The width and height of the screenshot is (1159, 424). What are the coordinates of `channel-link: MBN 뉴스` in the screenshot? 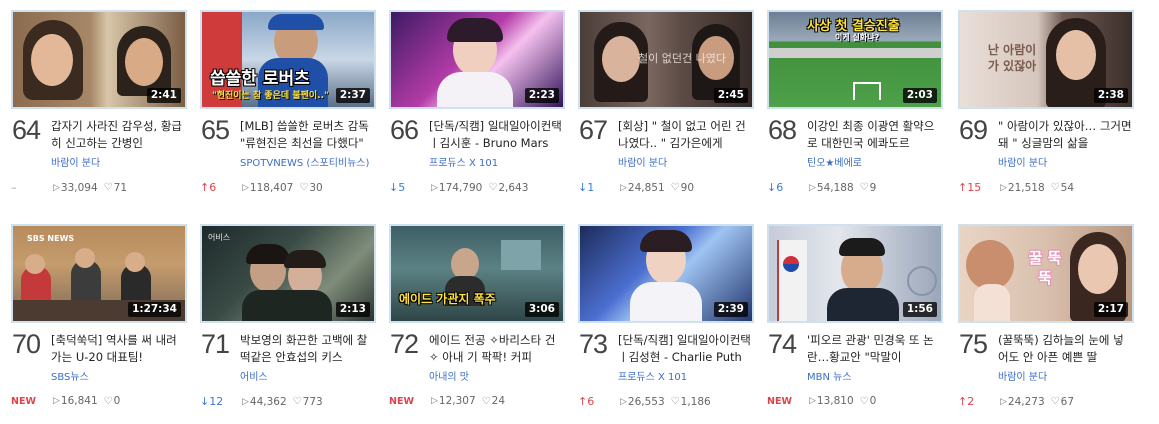 It's located at (875, 375).